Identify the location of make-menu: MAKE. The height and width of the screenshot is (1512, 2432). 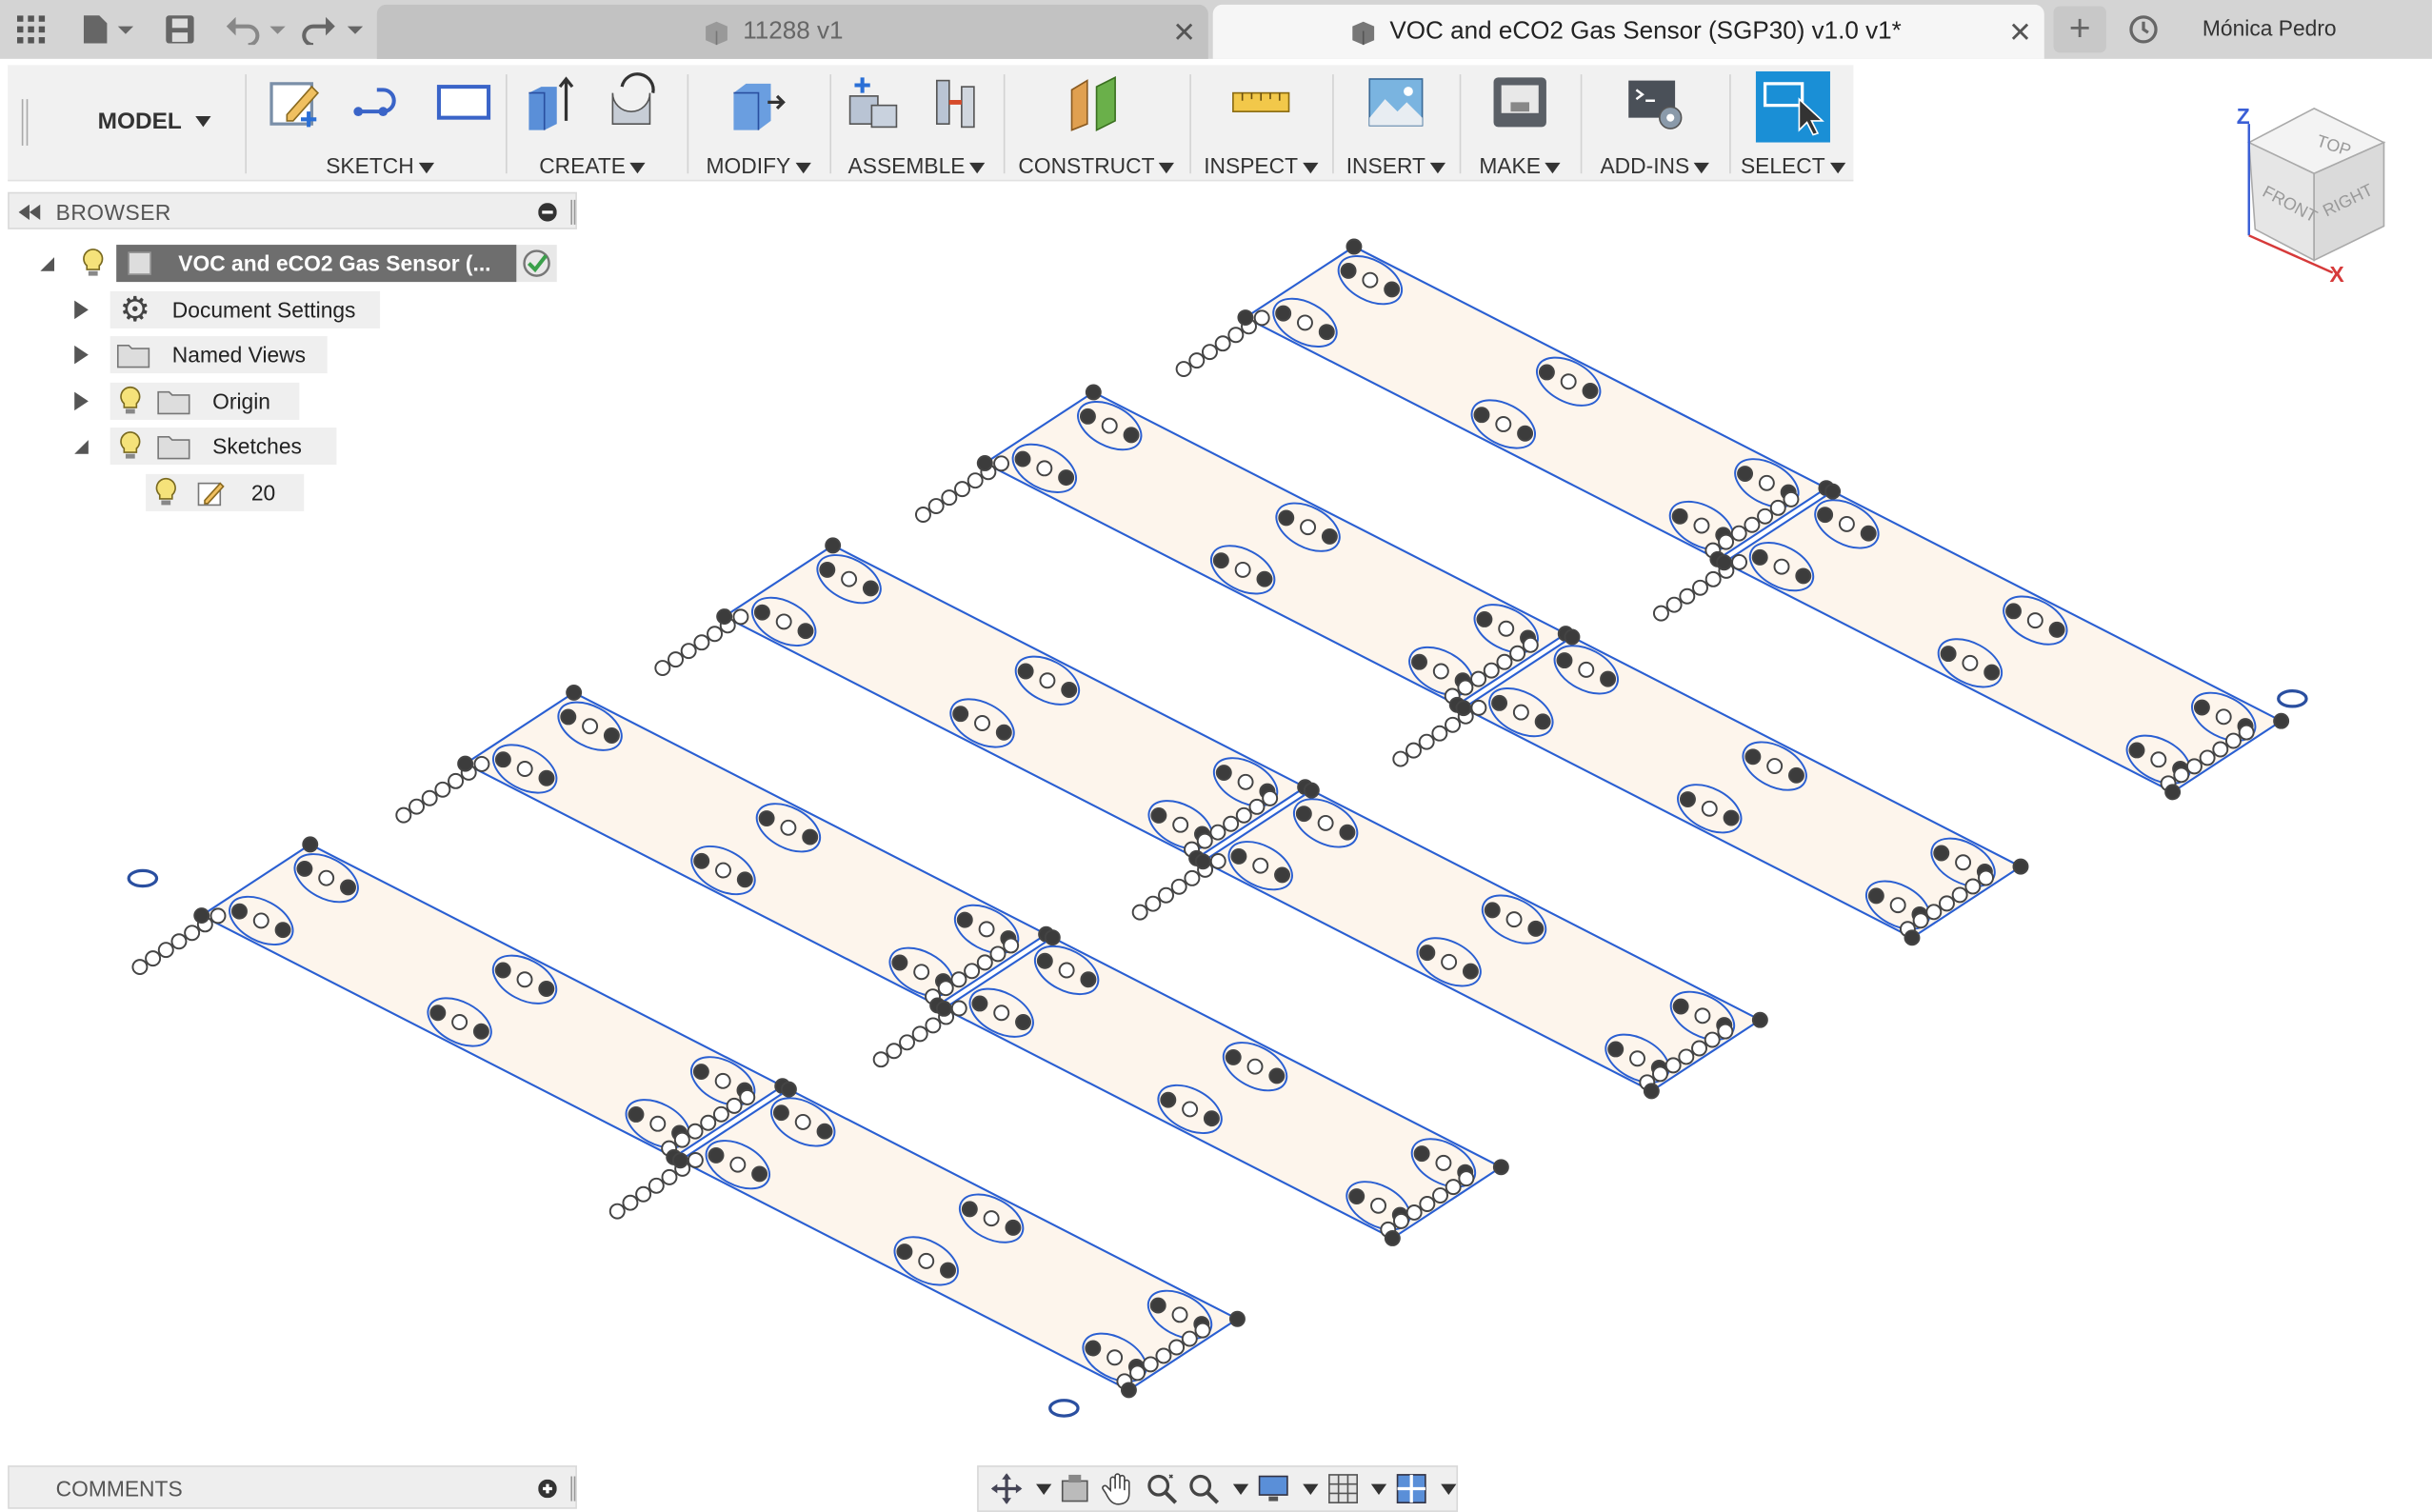
(1510, 165).